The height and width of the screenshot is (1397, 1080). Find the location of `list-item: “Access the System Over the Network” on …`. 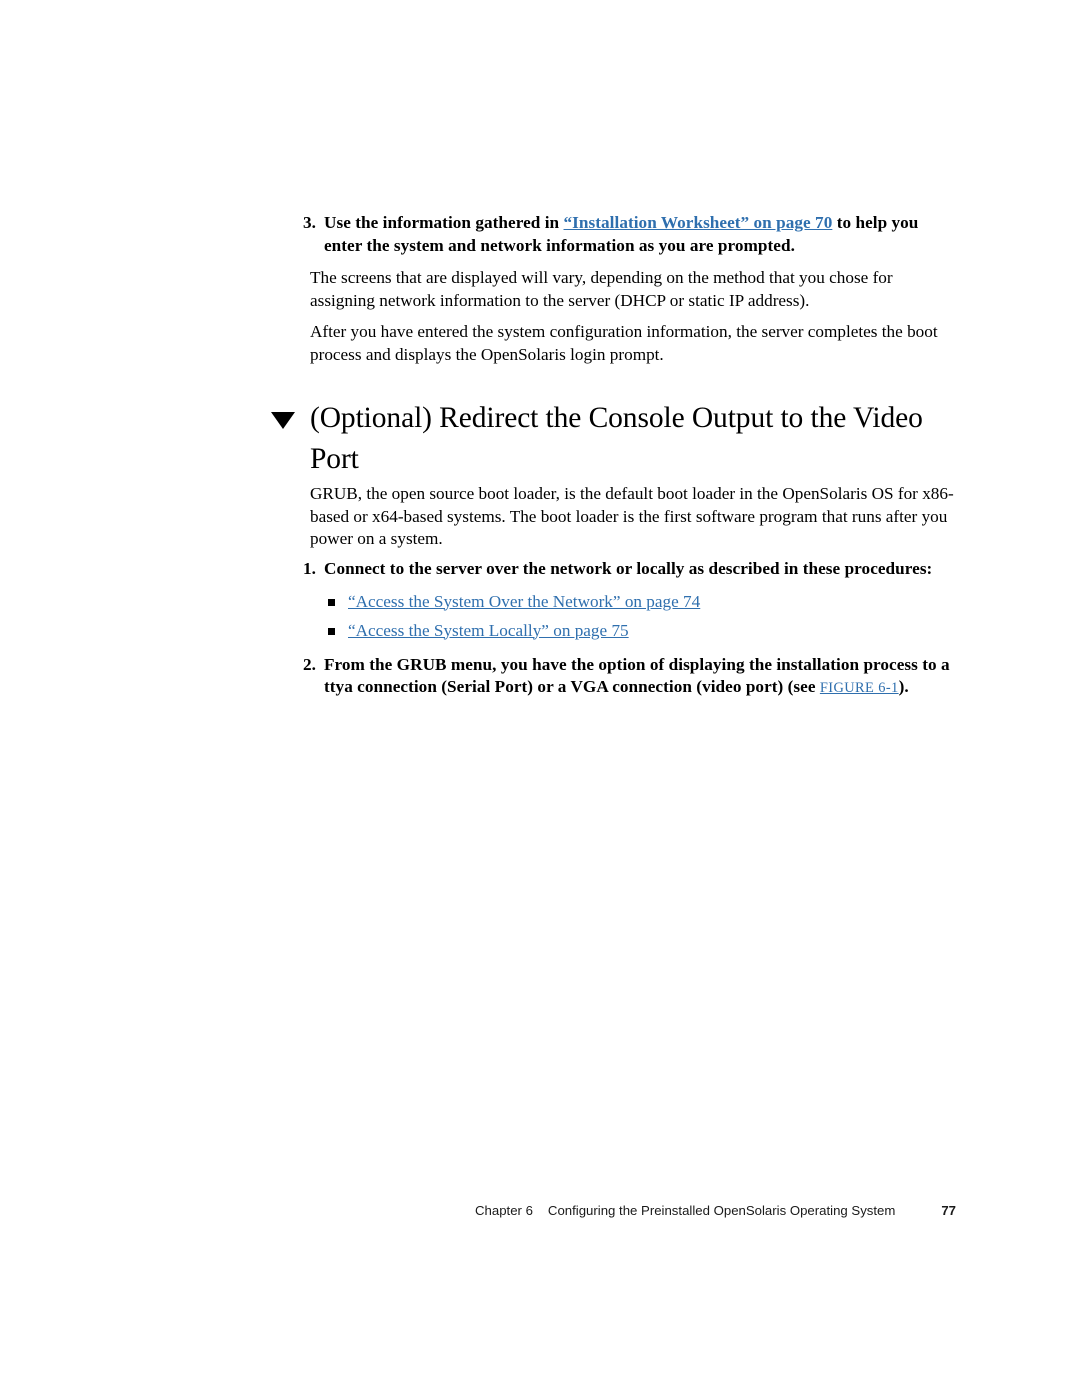

list-item: “Access the System Over the Network” on … is located at coordinates (633, 602).